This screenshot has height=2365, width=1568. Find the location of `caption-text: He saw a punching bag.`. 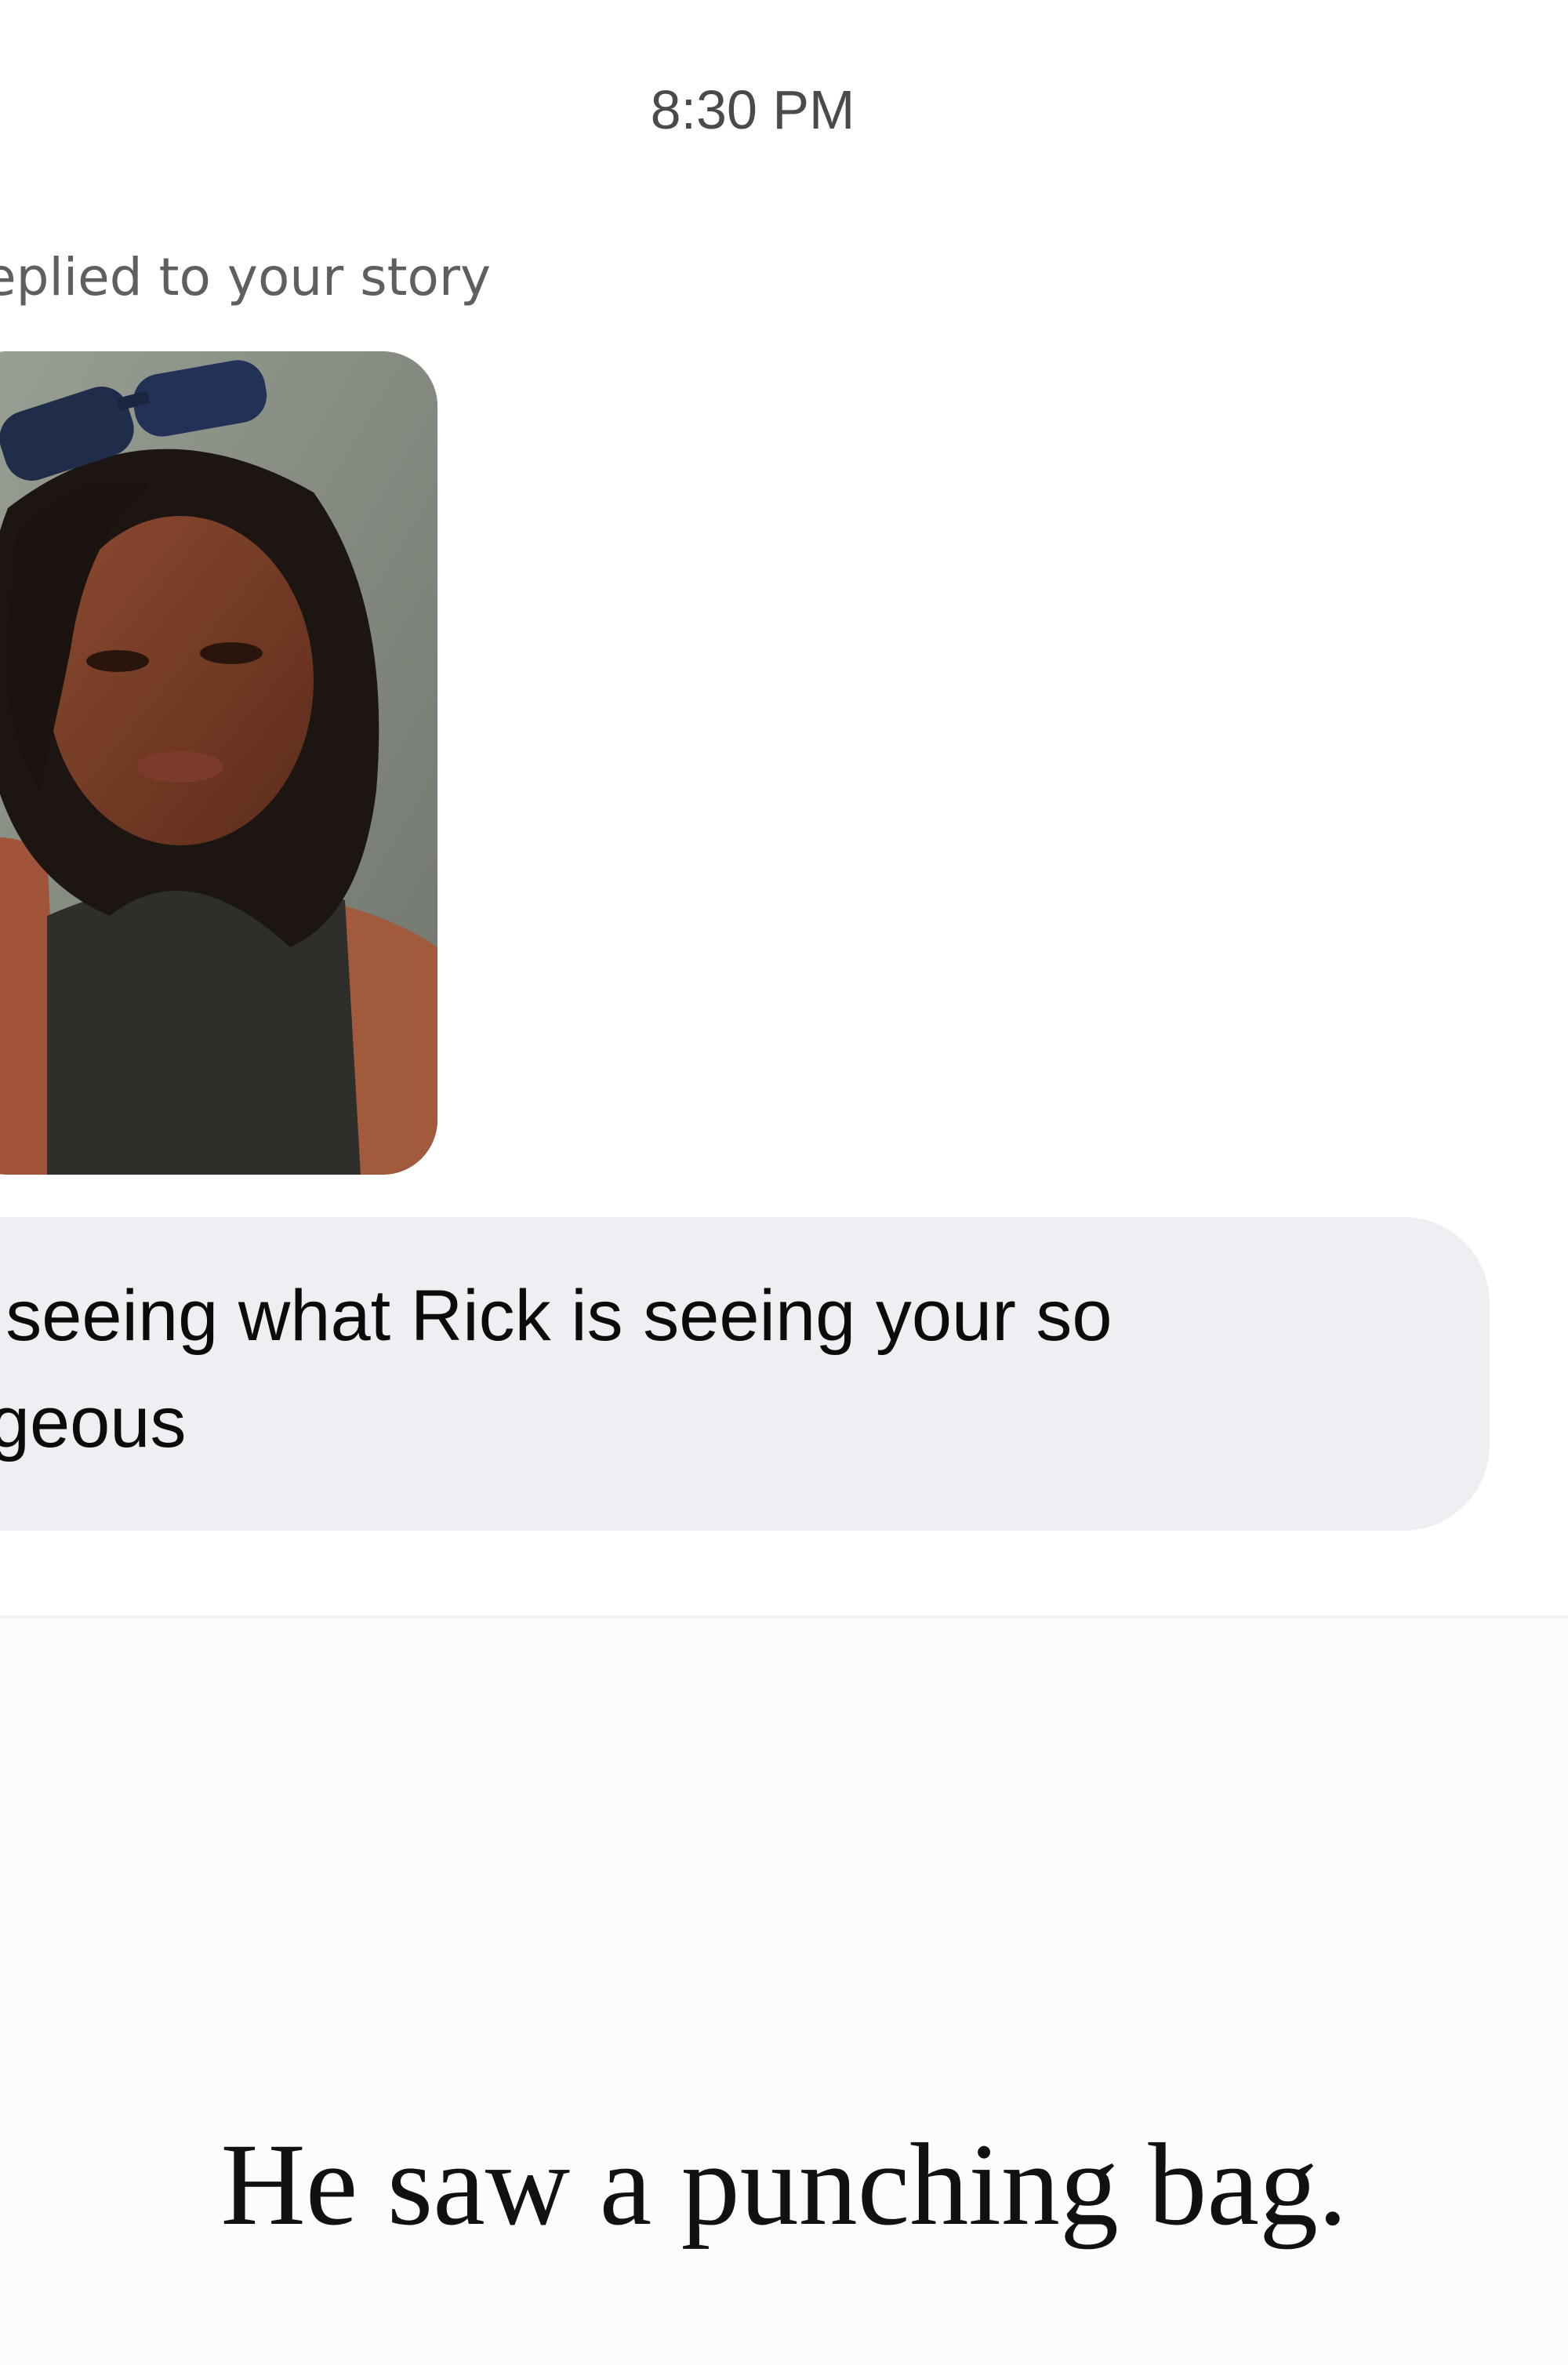

caption-text: He saw a punching bag. is located at coordinates (784, 2185).